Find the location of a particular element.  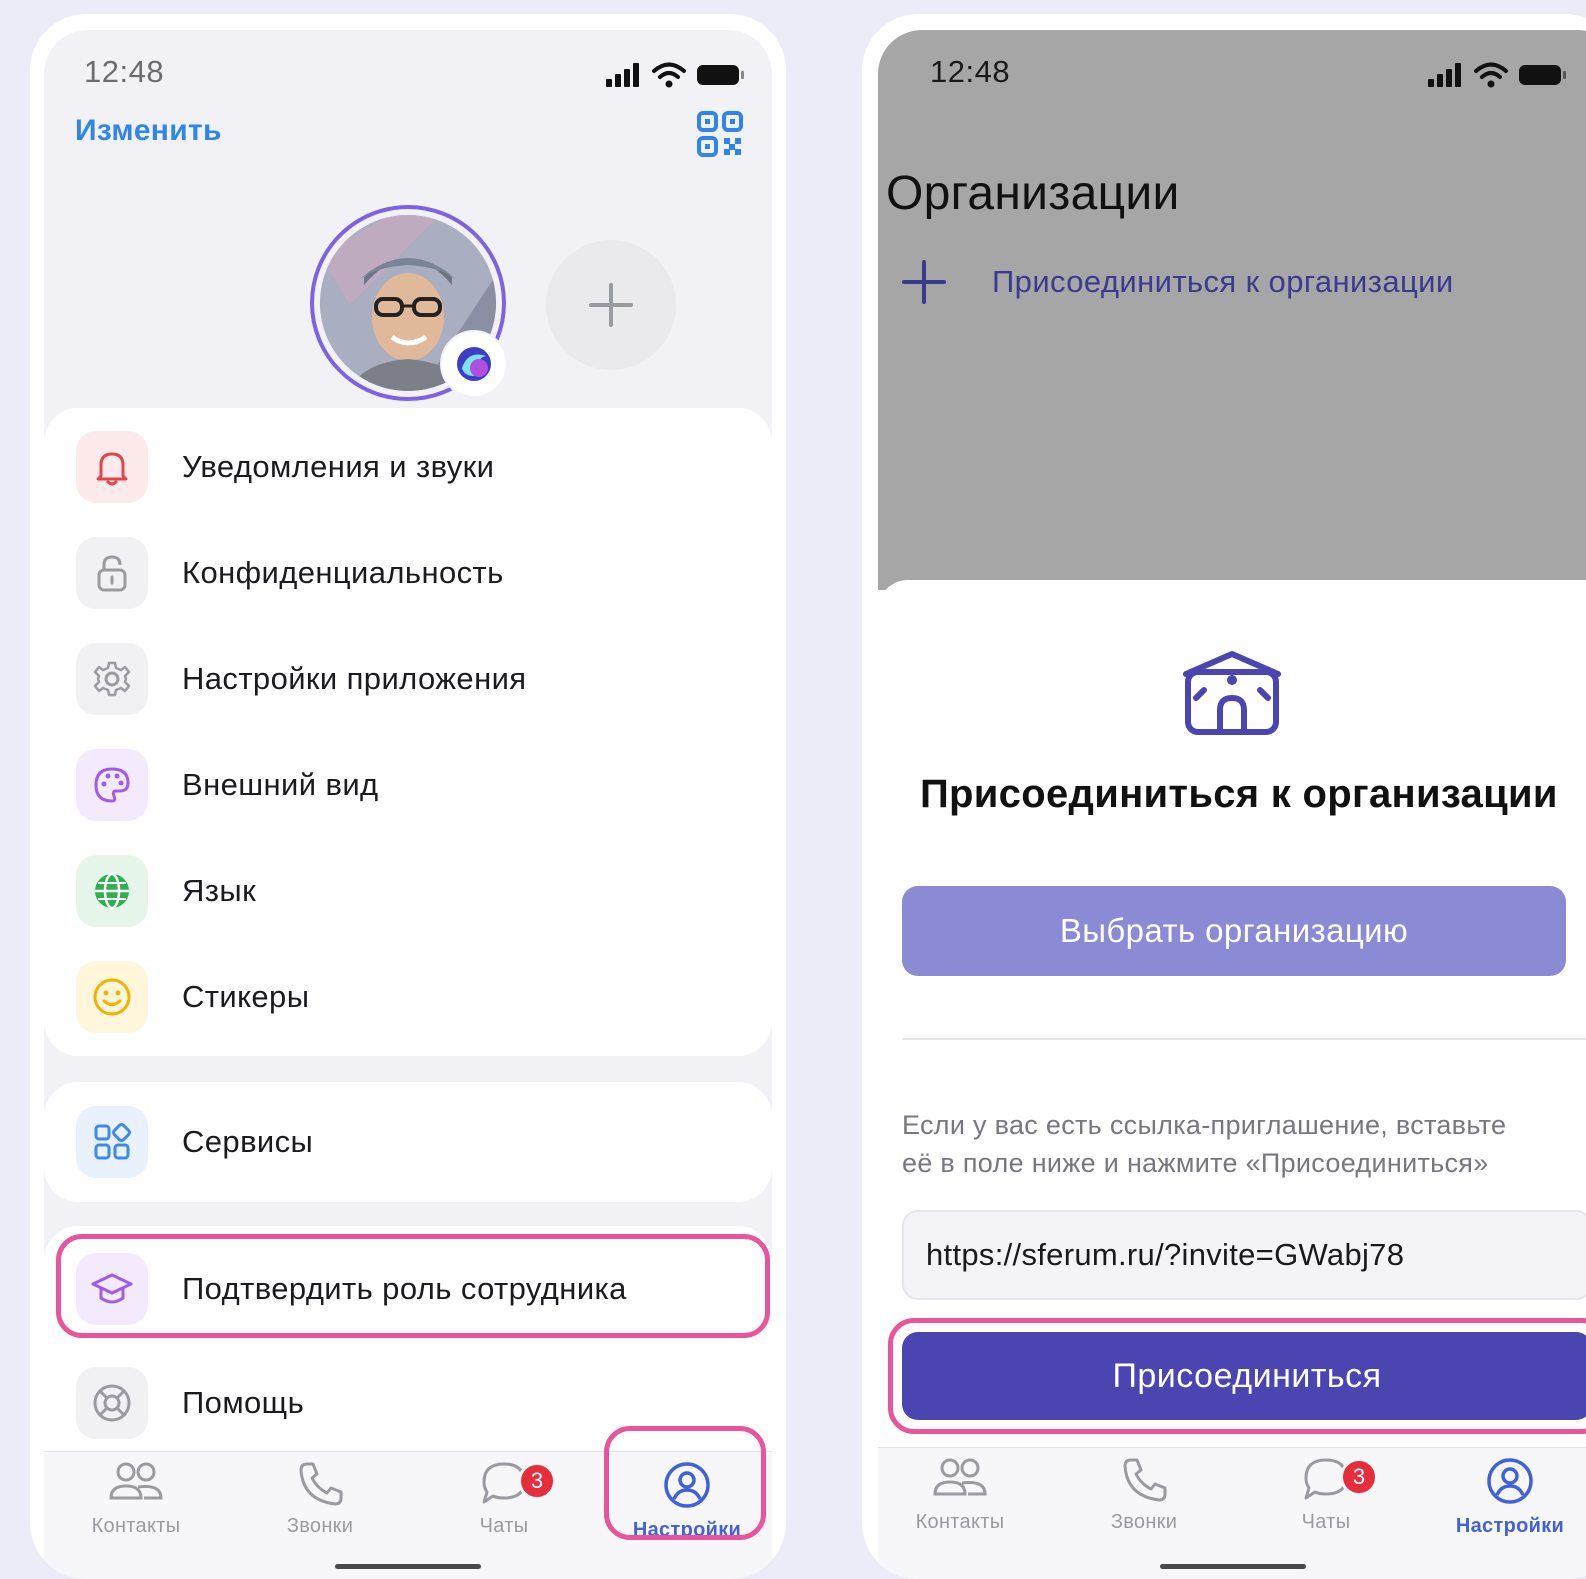

menu-item-notifications: Уведомления и звуки is located at coordinates (285, 467).